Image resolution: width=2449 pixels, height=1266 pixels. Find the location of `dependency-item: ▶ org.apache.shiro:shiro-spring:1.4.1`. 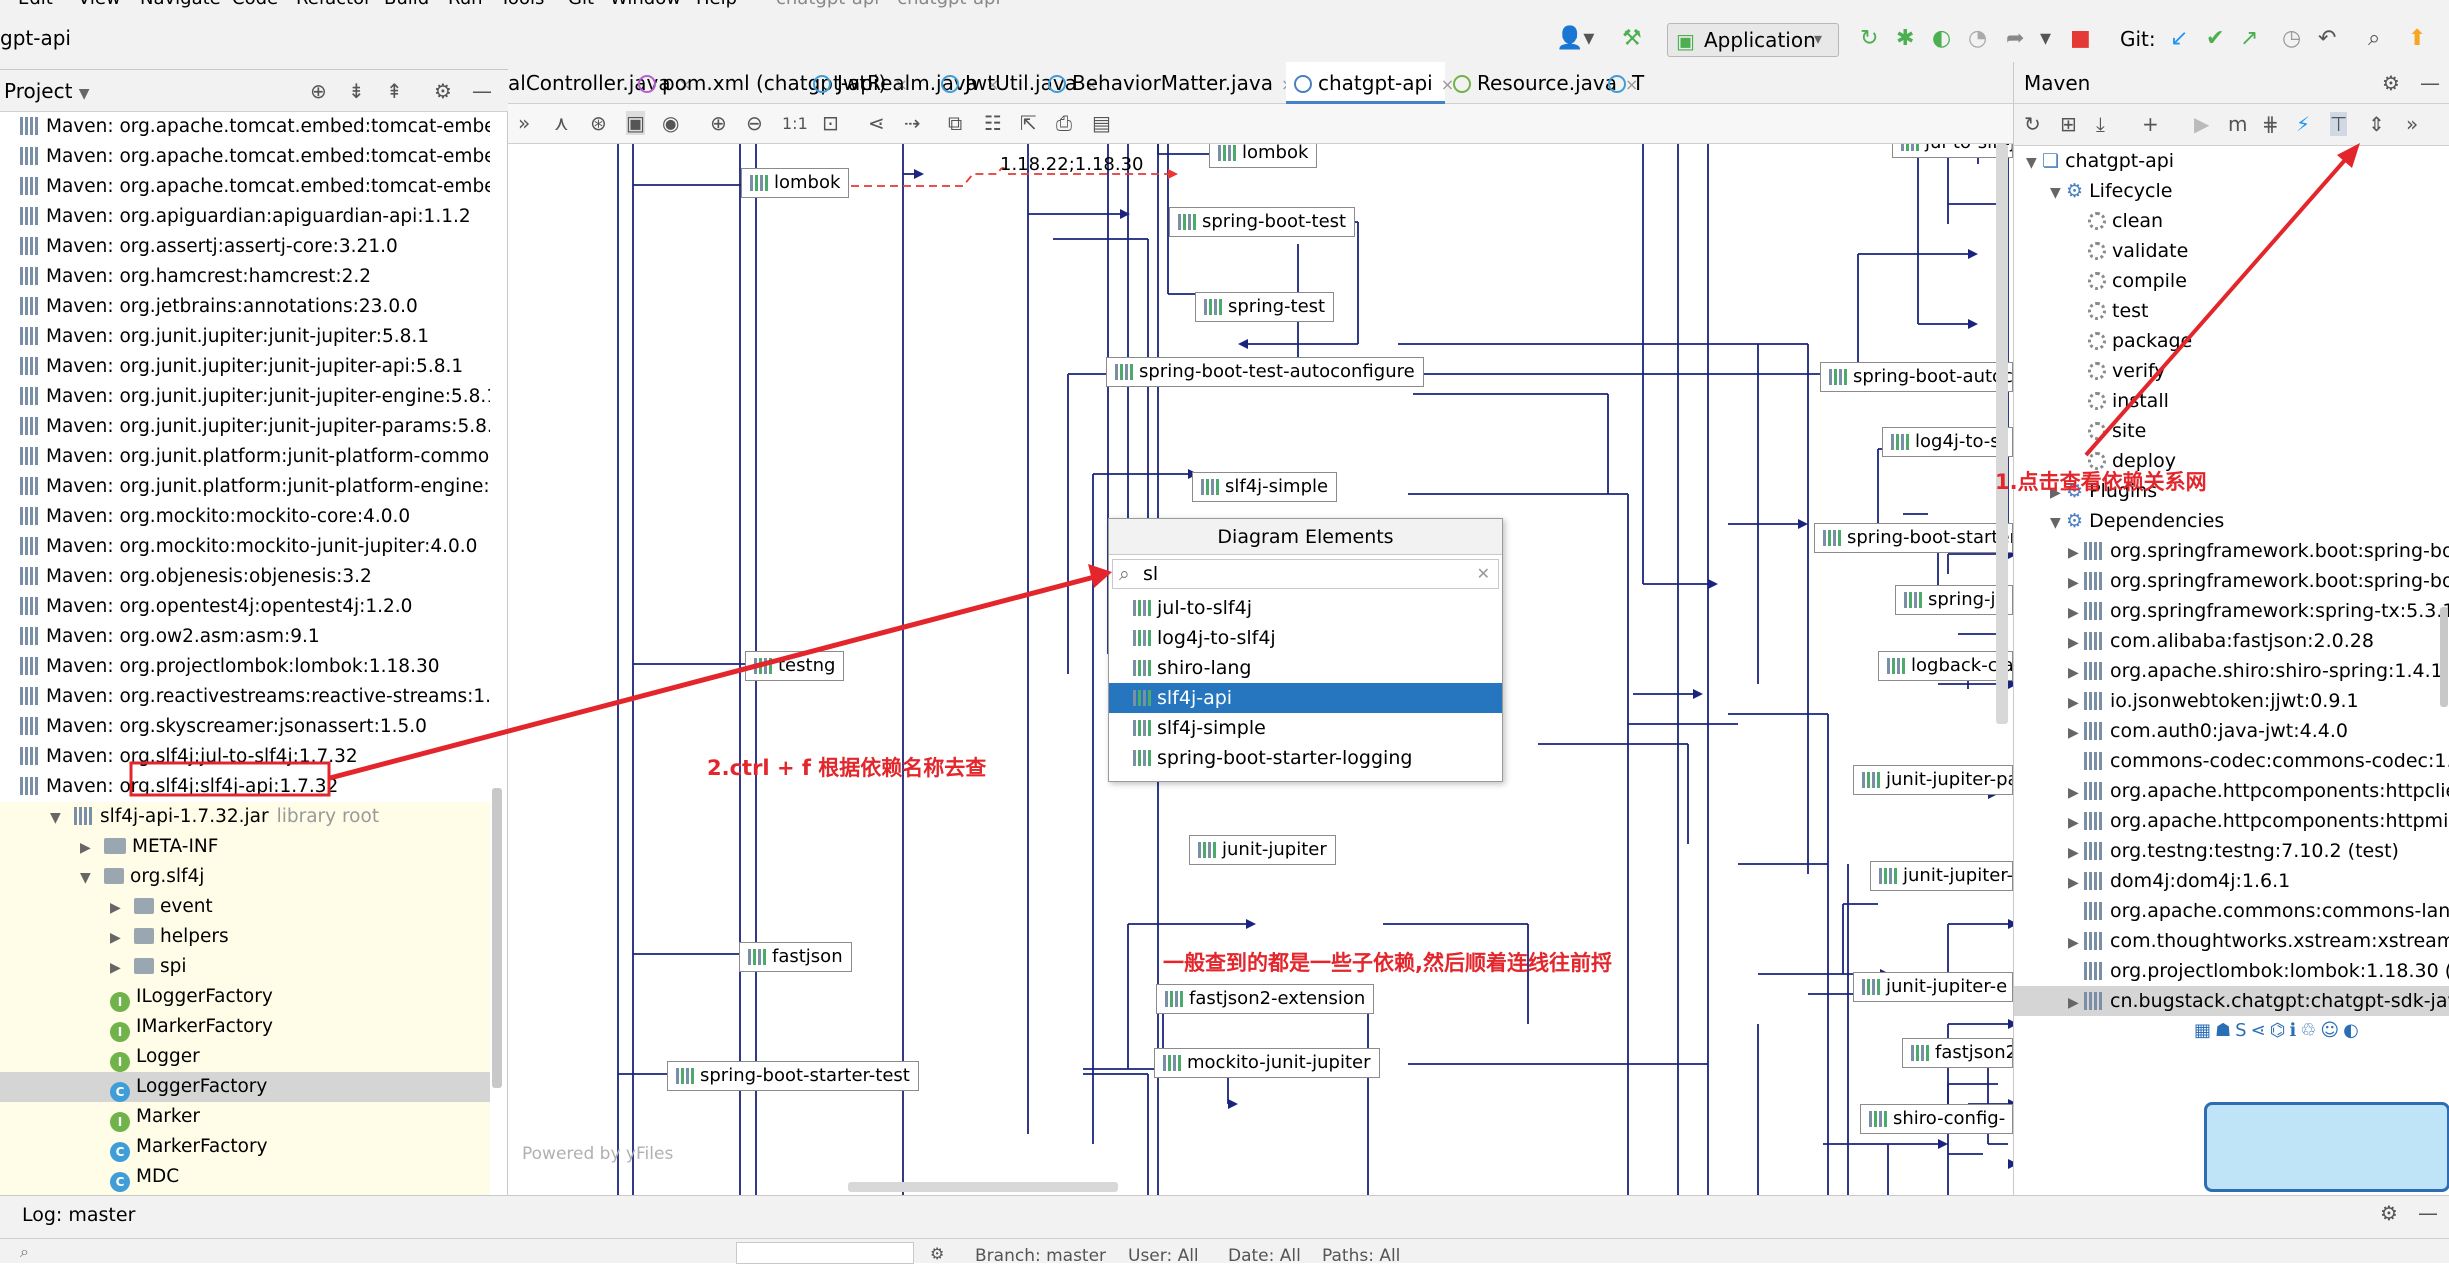

dependency-item: ▶ org.apache.shiro:shiro-spring:1.4.1 is located at coordinates (2231, 671).